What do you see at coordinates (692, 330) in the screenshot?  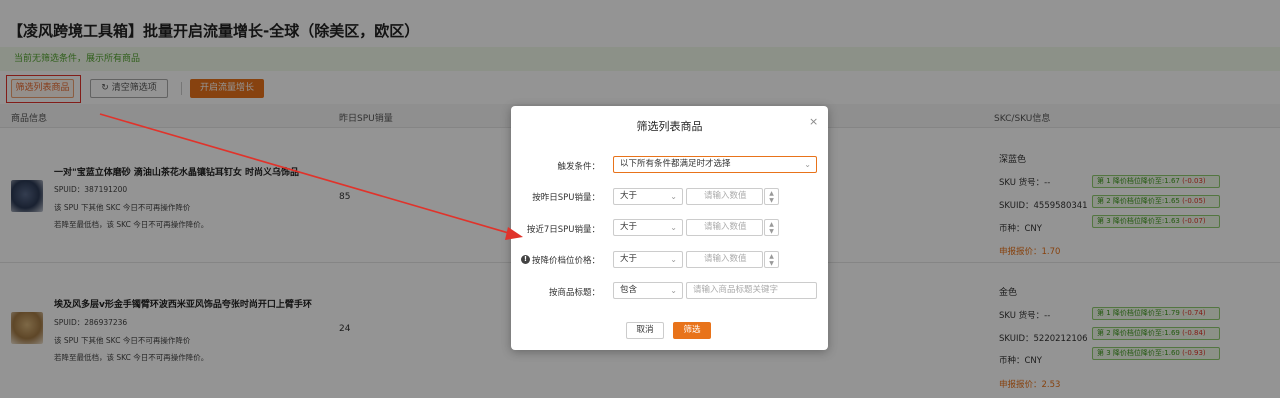 I see `filter-submit-button: 筛选` at bounding box center [692, 330].